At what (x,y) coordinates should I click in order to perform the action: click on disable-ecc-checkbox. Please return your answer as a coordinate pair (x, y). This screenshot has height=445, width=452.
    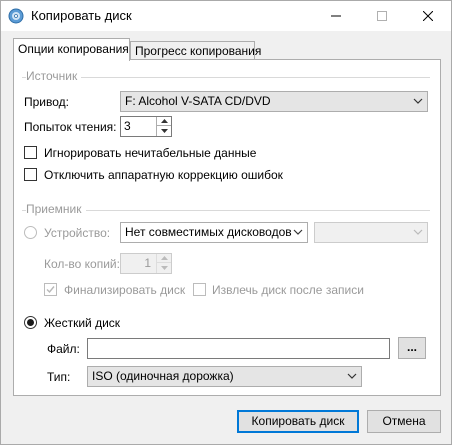
    Looking at the image, I should click on (30, 174).